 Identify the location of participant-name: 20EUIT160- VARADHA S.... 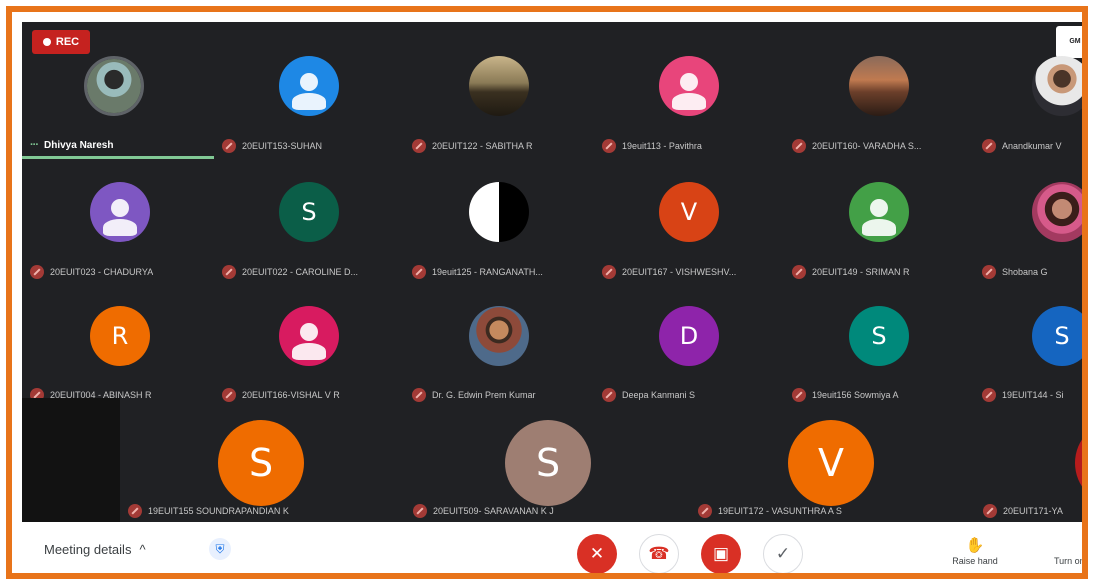
(867, 146).